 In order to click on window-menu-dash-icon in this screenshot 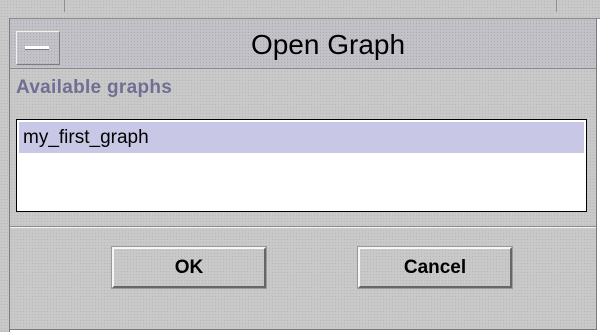, I will do `click(37, 48)`.